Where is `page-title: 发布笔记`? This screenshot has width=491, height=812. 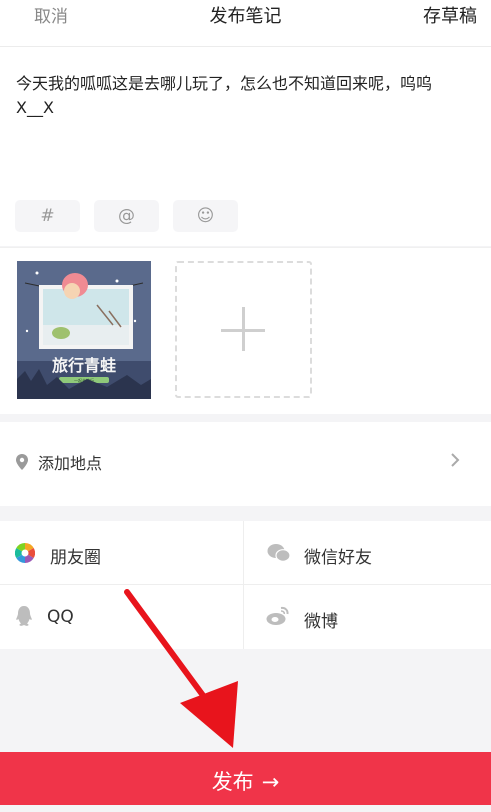
page-title: 发布笔记 is located at coordinates (245, 16).